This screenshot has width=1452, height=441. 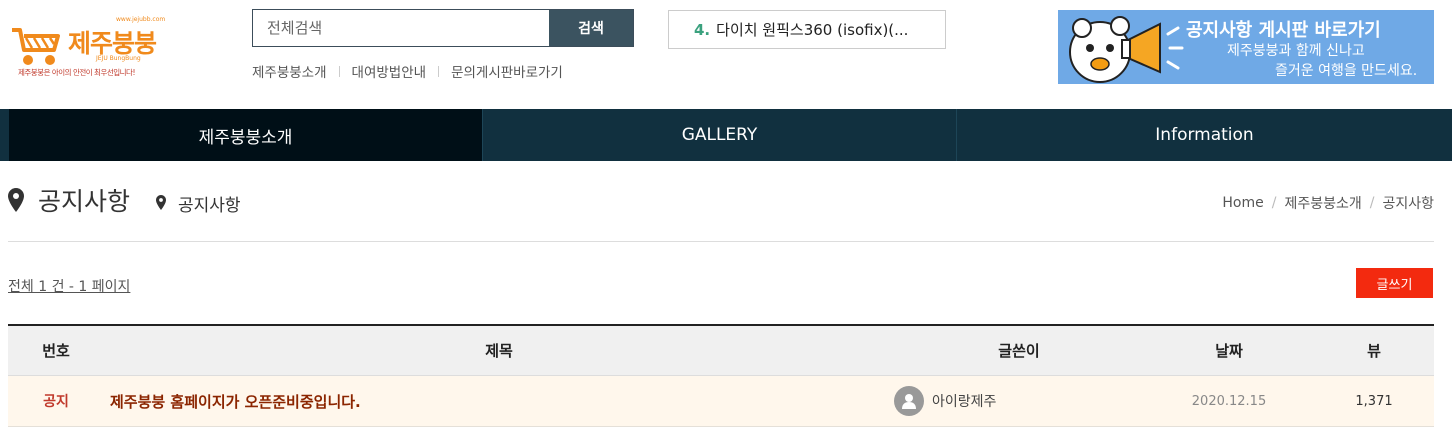 I want to click on breadcrumb-about: 제주붕붕소개, so click(x=1322, y=203).